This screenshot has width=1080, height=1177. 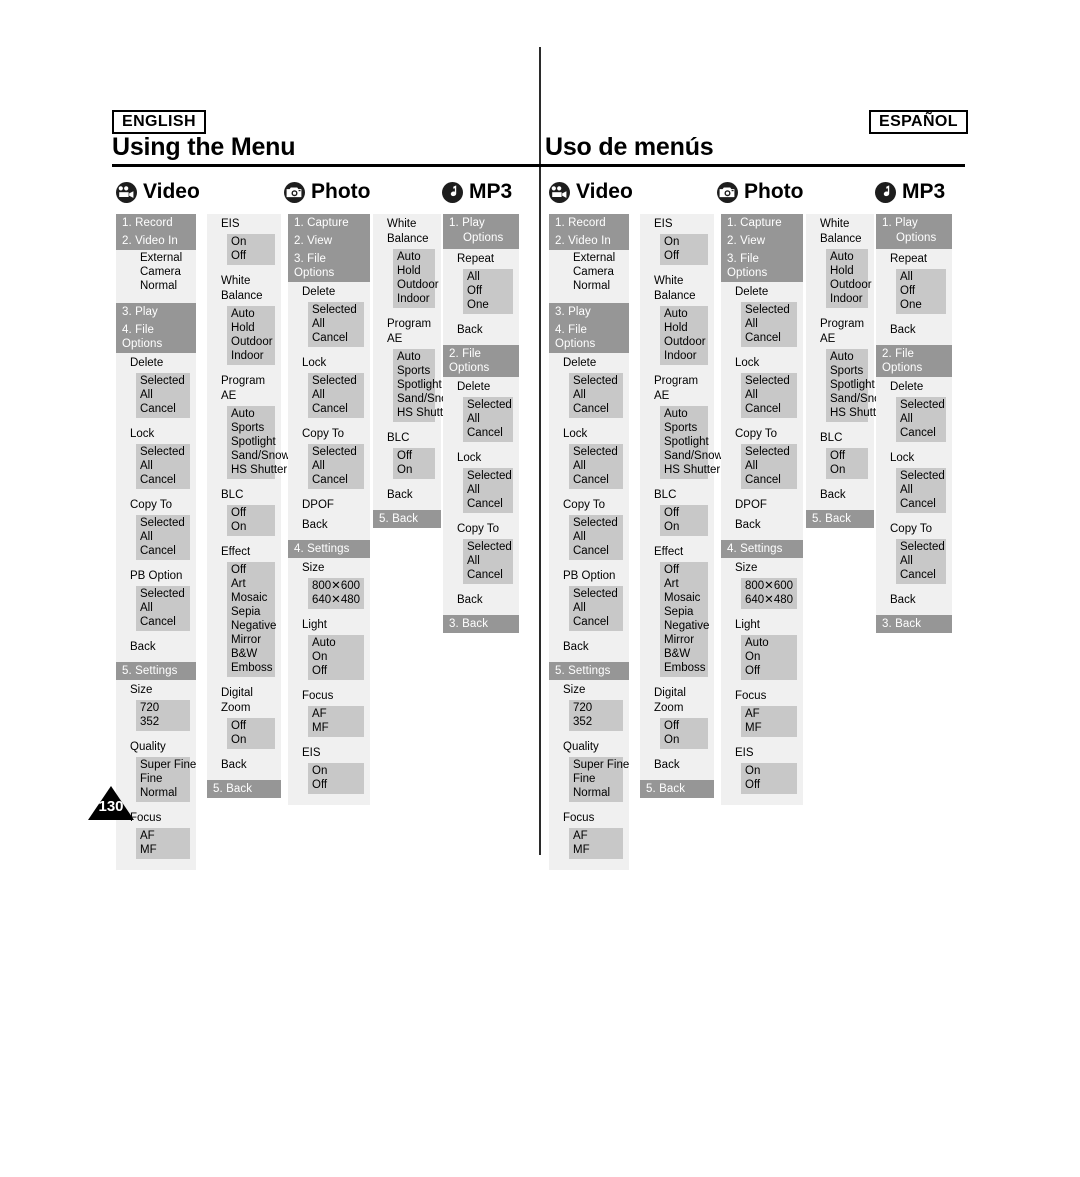 What do you see at coordinates (329, 625) in the screenshot?
I see `menu-item-label: Light` at bounding box center [329, 625].